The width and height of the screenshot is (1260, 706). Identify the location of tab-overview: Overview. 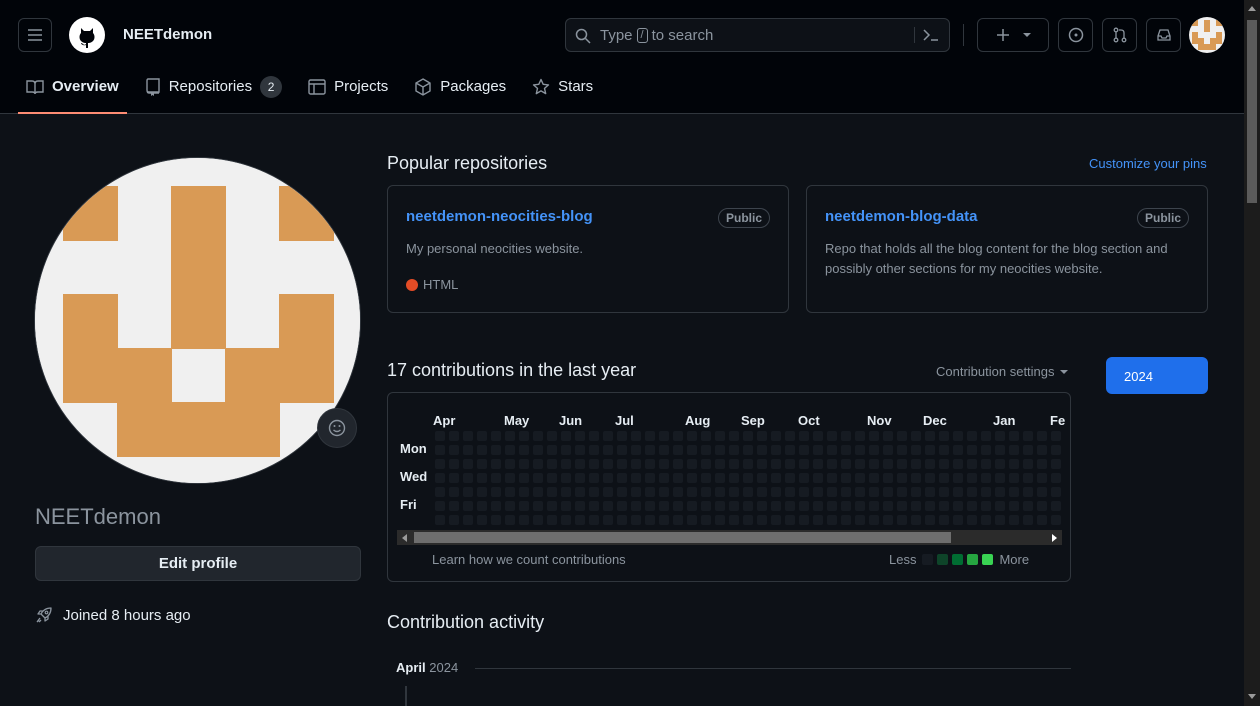
(72, 92).